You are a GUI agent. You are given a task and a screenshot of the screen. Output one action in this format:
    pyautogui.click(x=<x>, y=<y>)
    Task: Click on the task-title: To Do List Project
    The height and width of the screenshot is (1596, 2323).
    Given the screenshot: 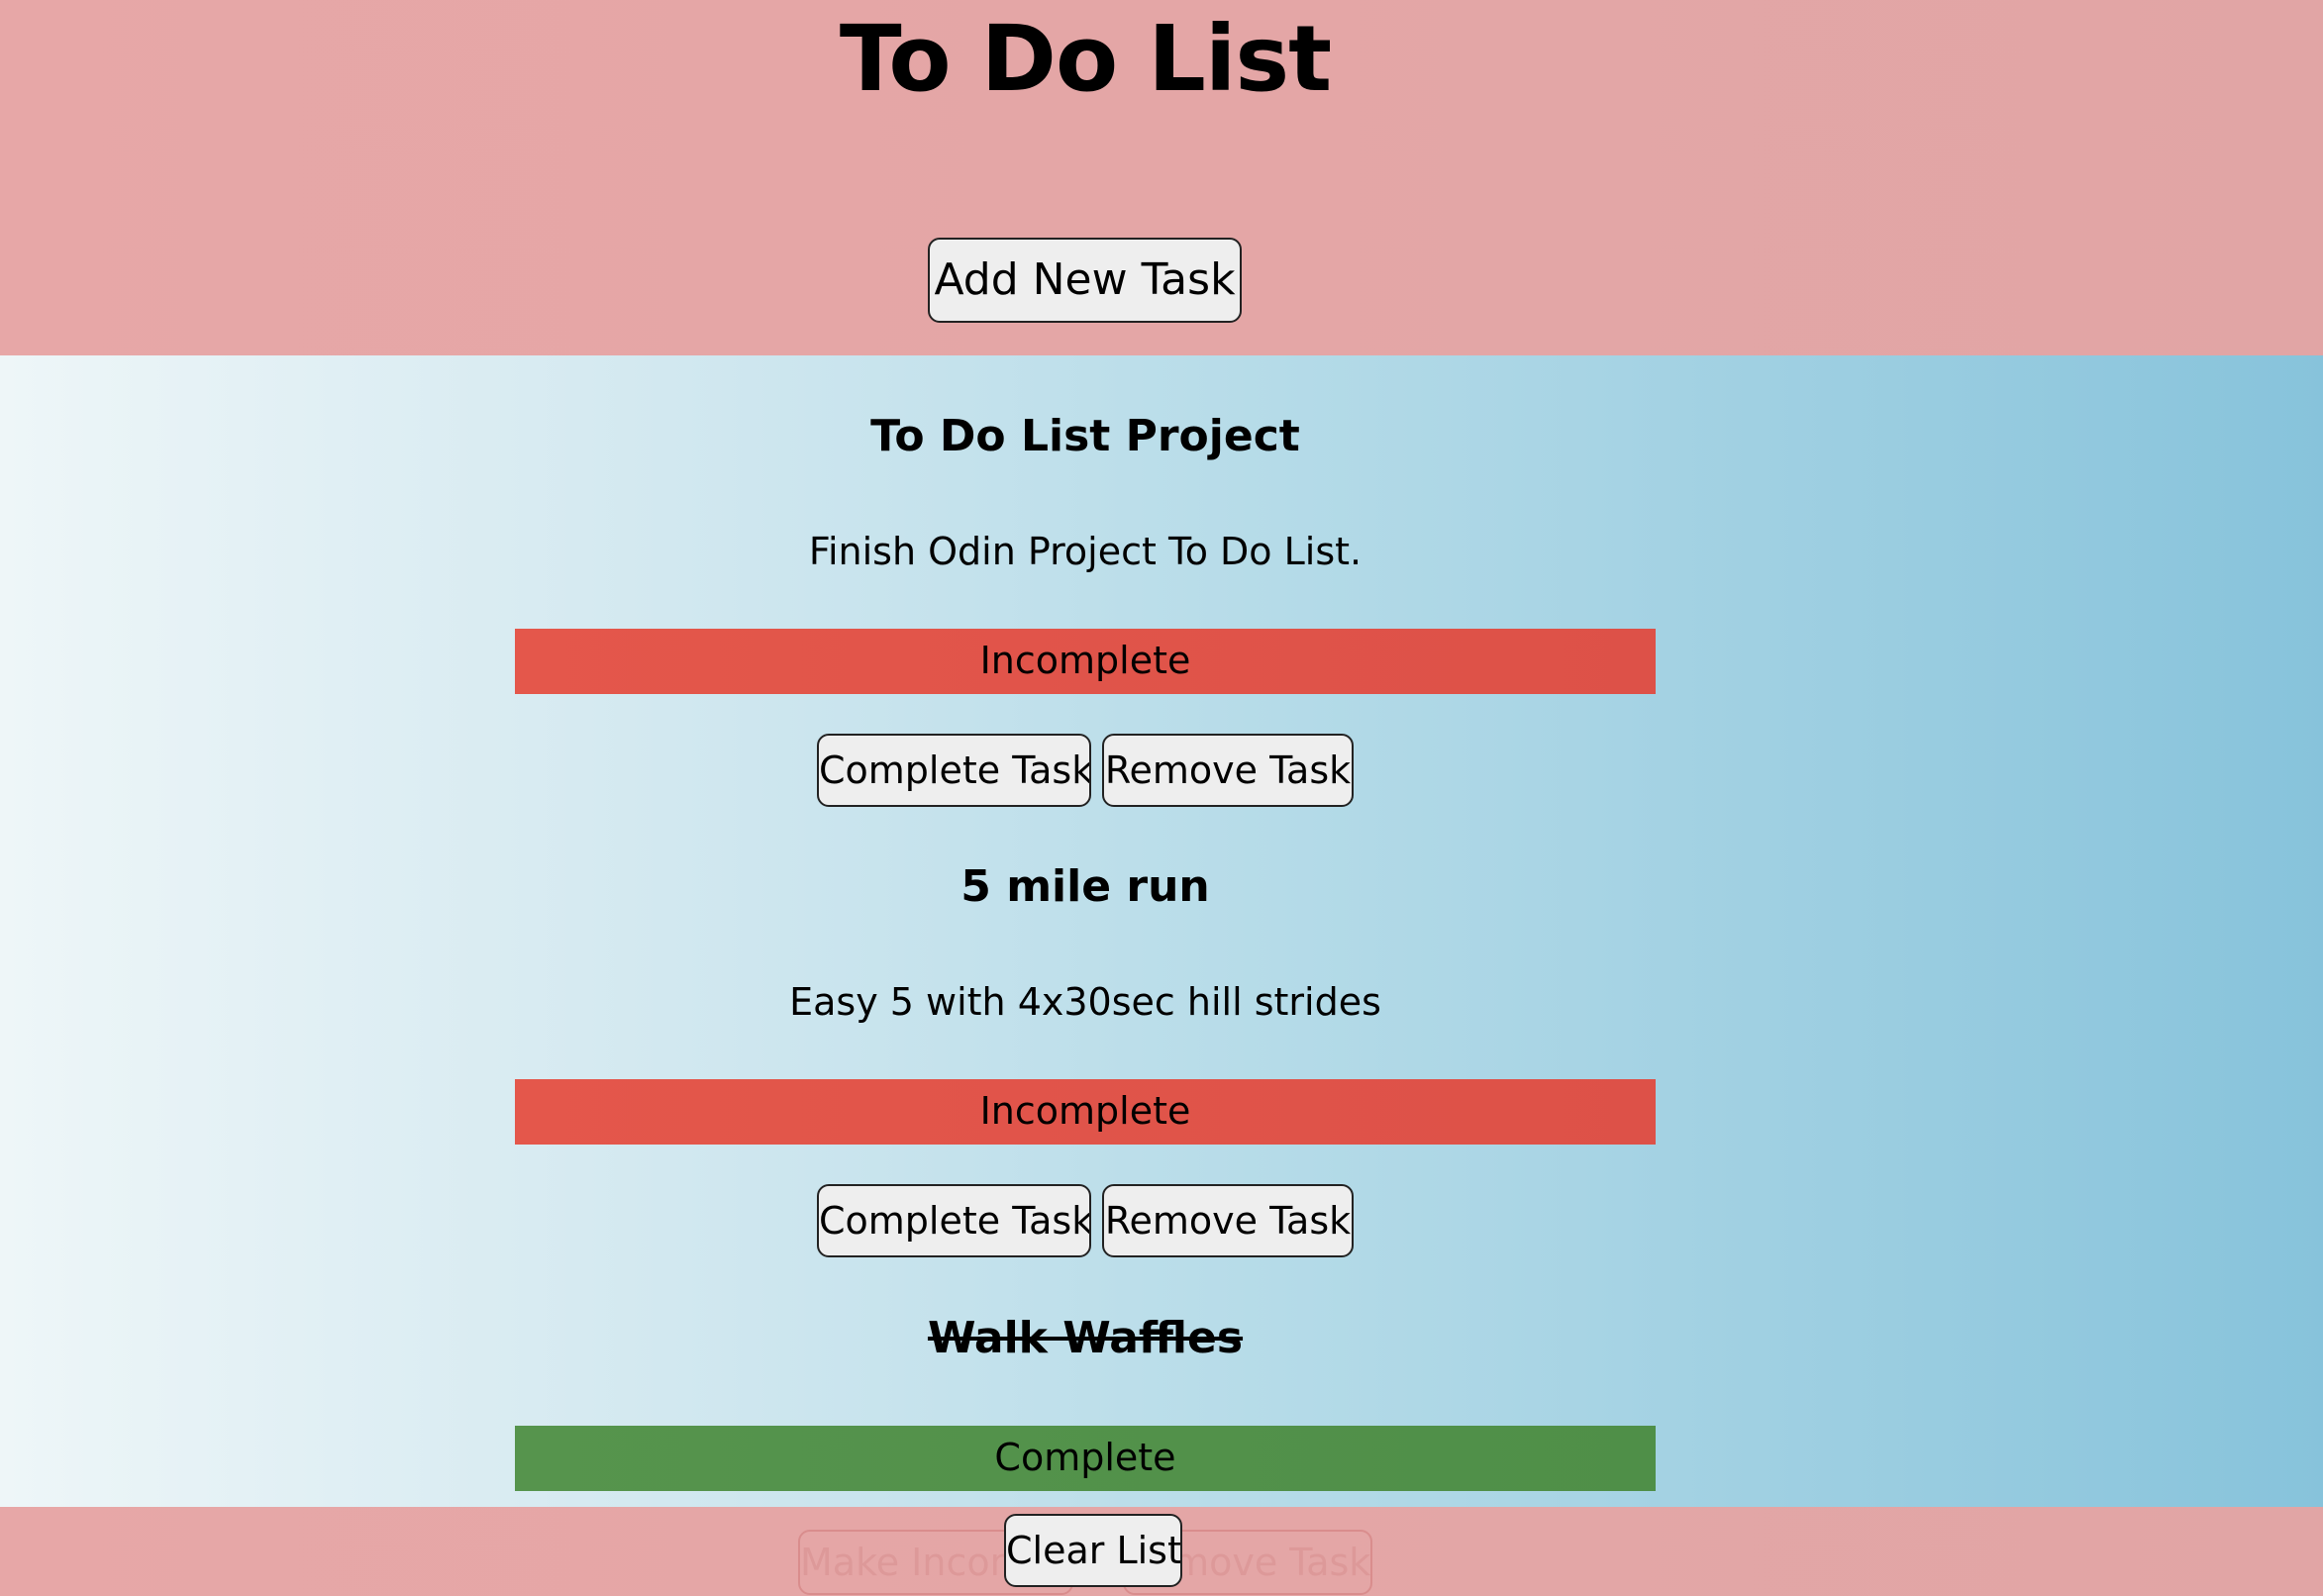 What is the action you would take?
    pyautogui.click(x=1085, y=436)
    